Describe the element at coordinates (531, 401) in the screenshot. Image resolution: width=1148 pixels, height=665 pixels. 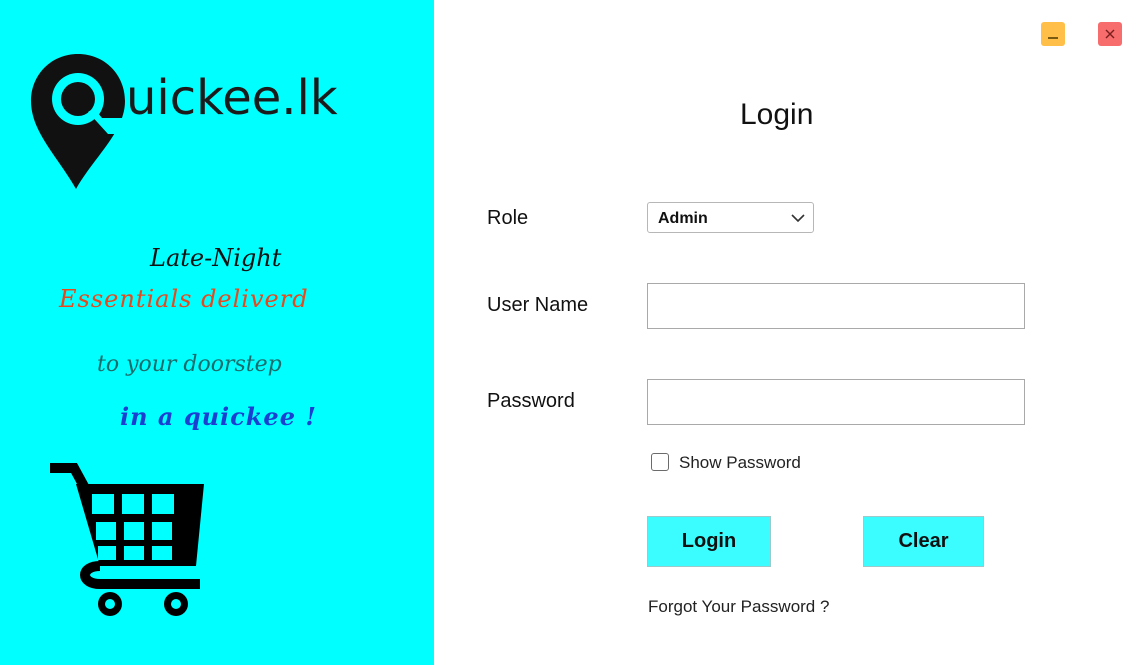
I see `password-label: Password` at that location.